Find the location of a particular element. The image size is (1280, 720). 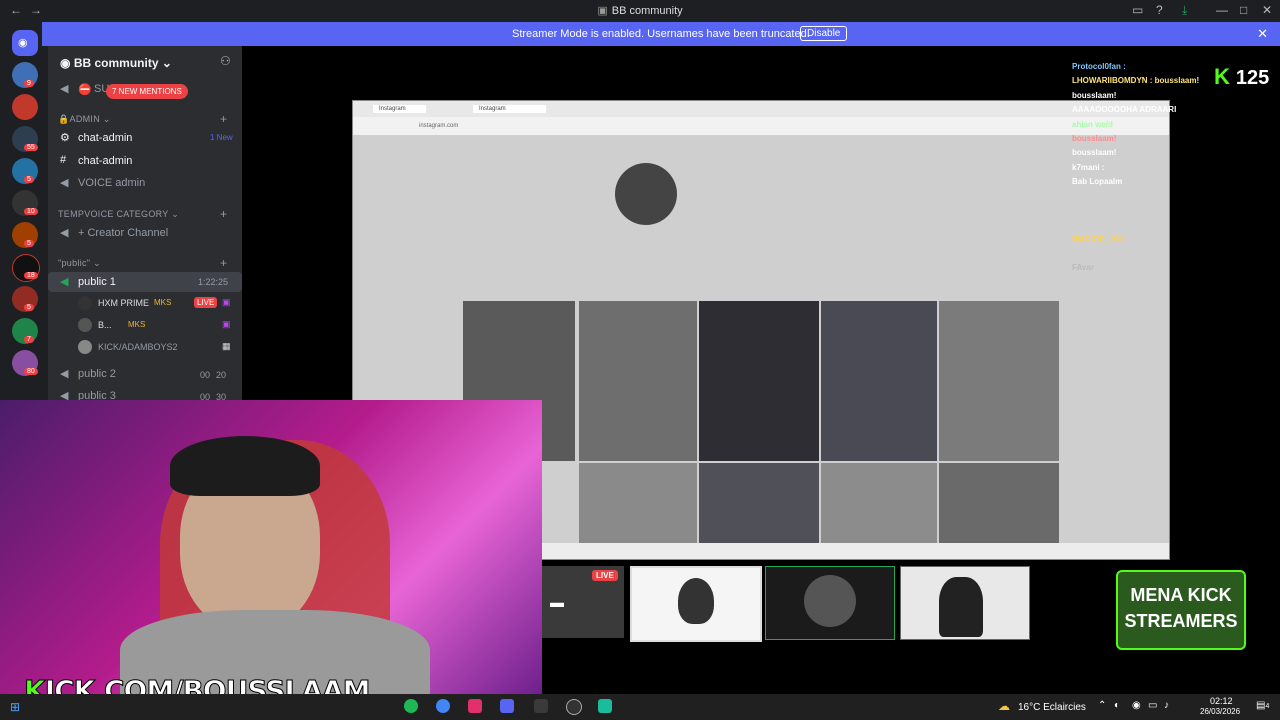

streamer-hair is located at coordinates (245, 466).